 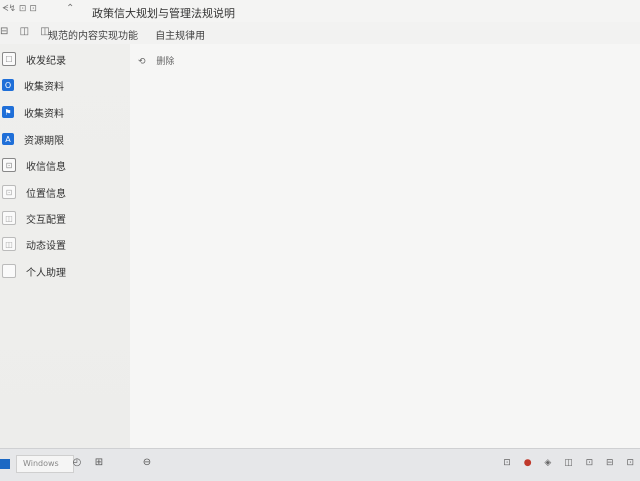 I want to click on sidebar-item-label: 动态设置, so click(x=46, y=246).